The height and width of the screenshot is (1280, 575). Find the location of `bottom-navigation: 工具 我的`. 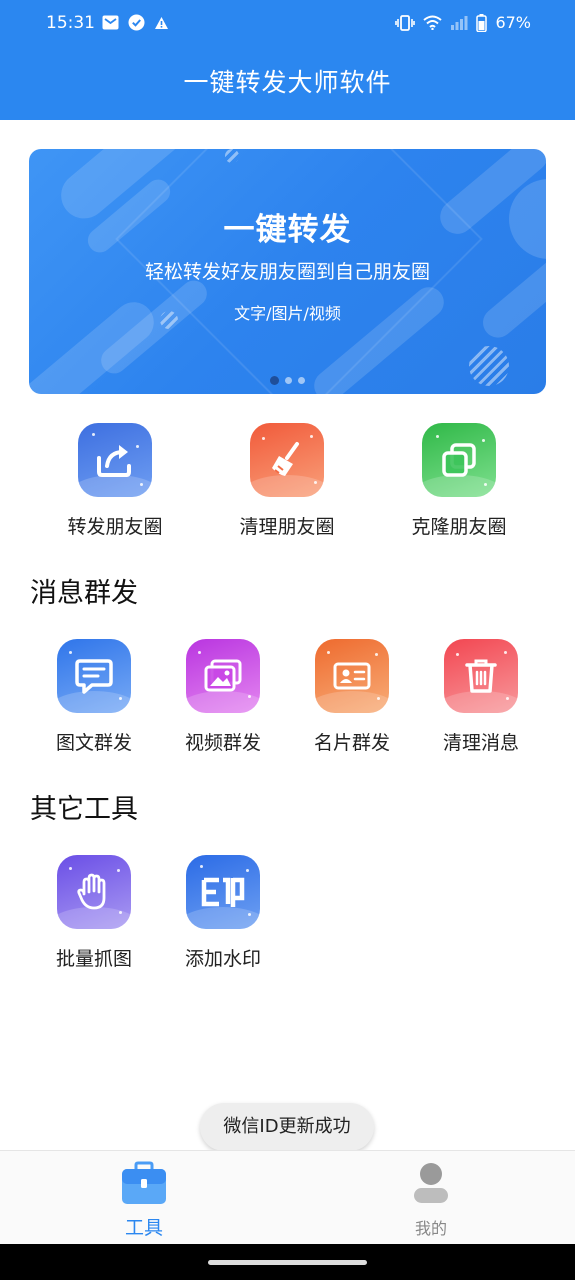

bottom-navigation: 工具 我的 is located at coordinates (287, 1197).